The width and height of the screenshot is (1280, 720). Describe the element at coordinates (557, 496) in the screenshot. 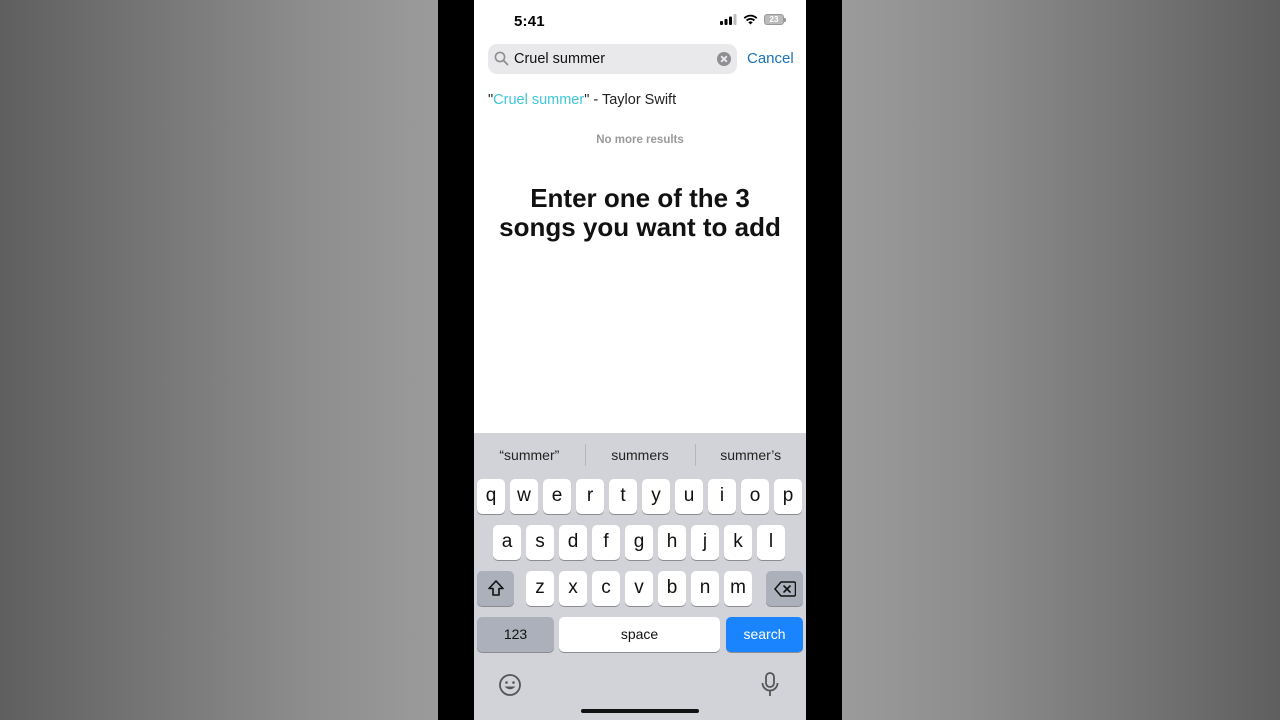

I see `key-e: e` at that location.